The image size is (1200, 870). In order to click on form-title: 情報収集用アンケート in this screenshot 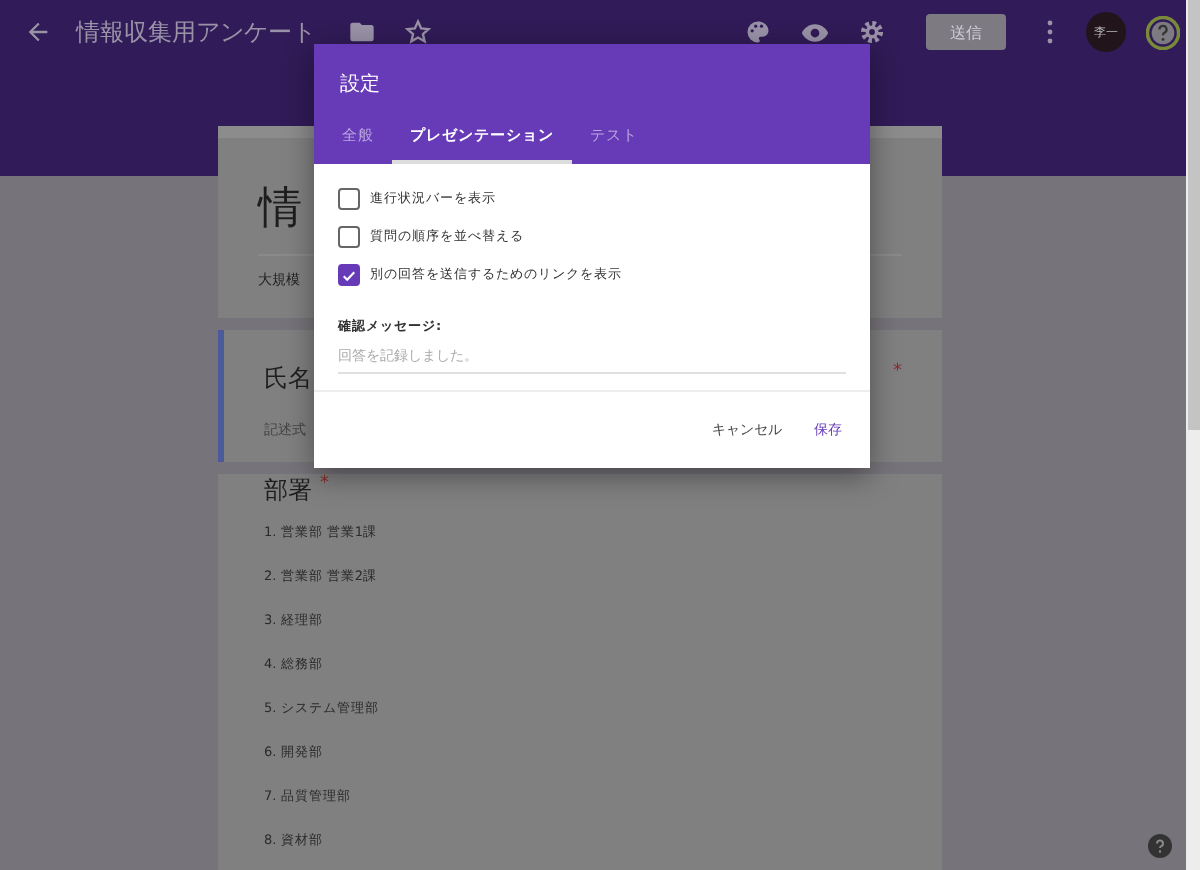, I will do `click(196, 32)`.